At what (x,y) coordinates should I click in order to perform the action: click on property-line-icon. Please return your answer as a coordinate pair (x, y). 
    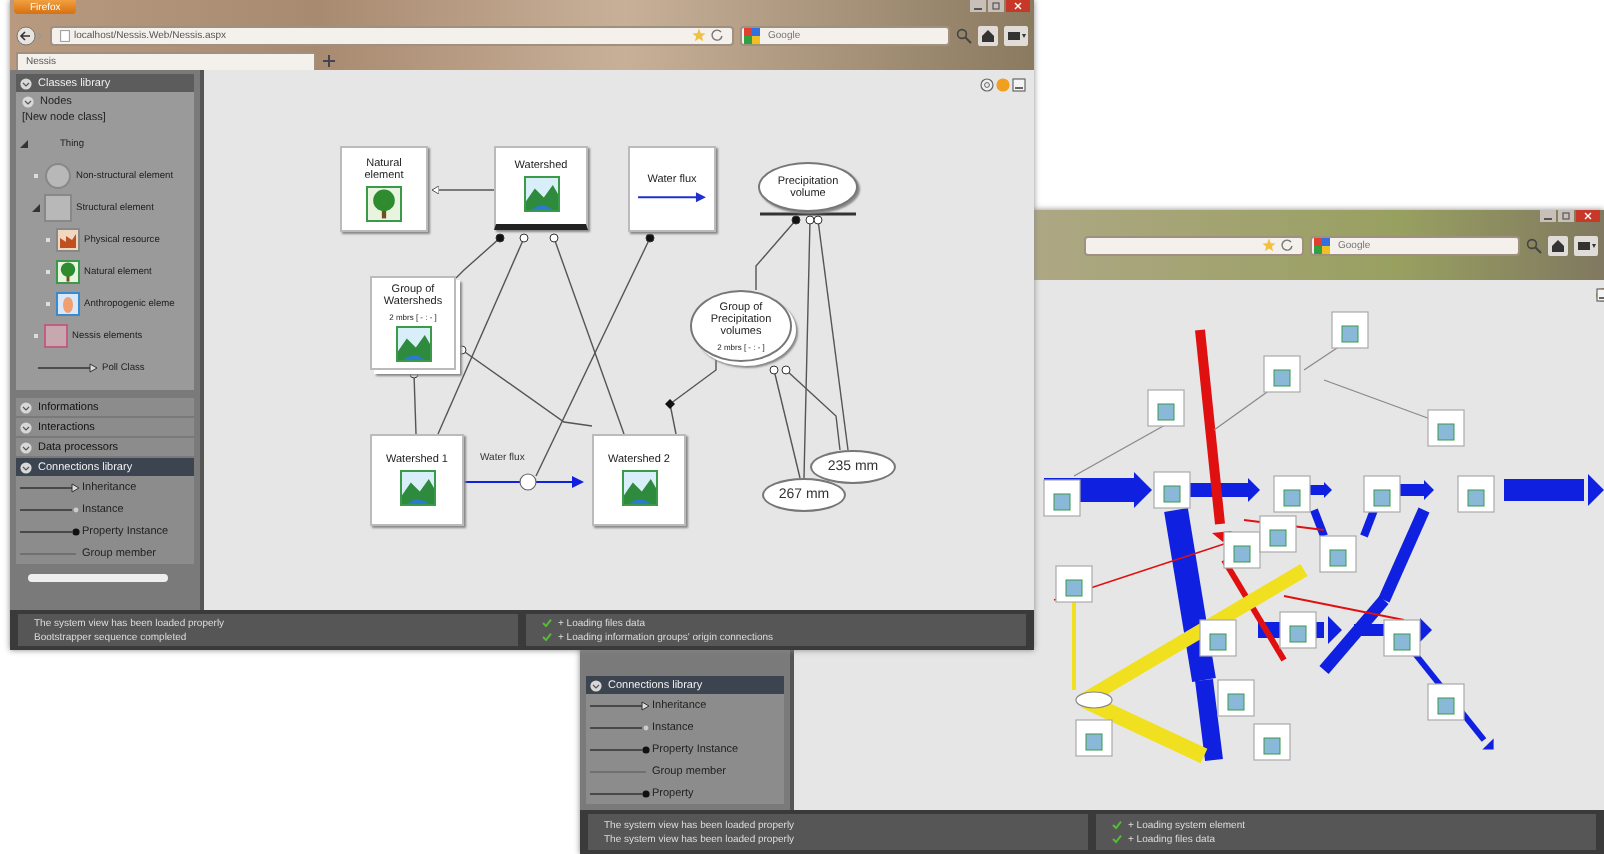
    Looking at the image, I should click on (620, 793).